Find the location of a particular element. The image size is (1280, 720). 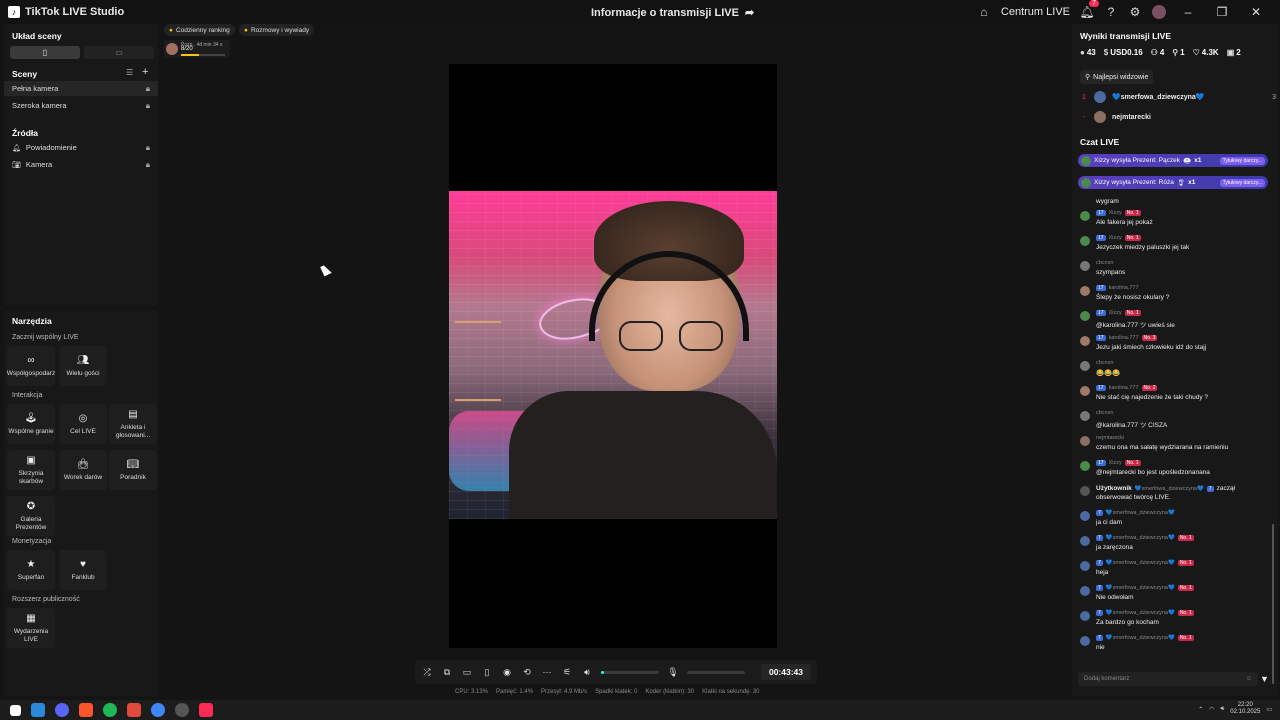

scene-label: Szeroka kamera is located at coordinates (39, 105).